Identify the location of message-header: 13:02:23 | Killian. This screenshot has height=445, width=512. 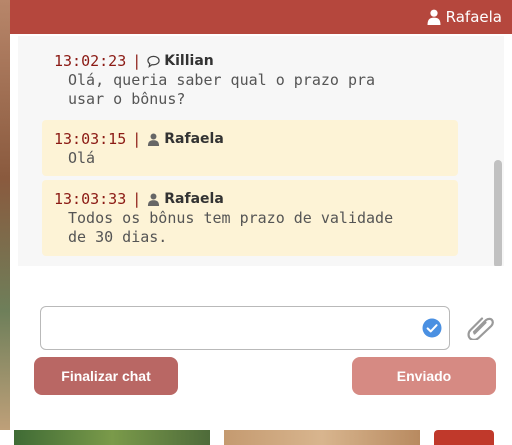
(250, 61).